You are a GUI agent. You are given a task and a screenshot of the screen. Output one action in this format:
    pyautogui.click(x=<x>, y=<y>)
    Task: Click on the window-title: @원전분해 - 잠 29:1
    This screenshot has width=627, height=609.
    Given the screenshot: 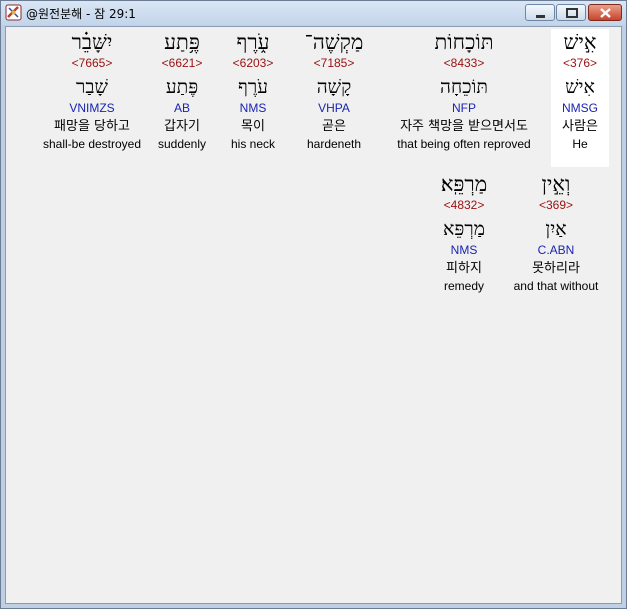 What is the action you would take?
    pyautogui.click(x=81, y=14)
    